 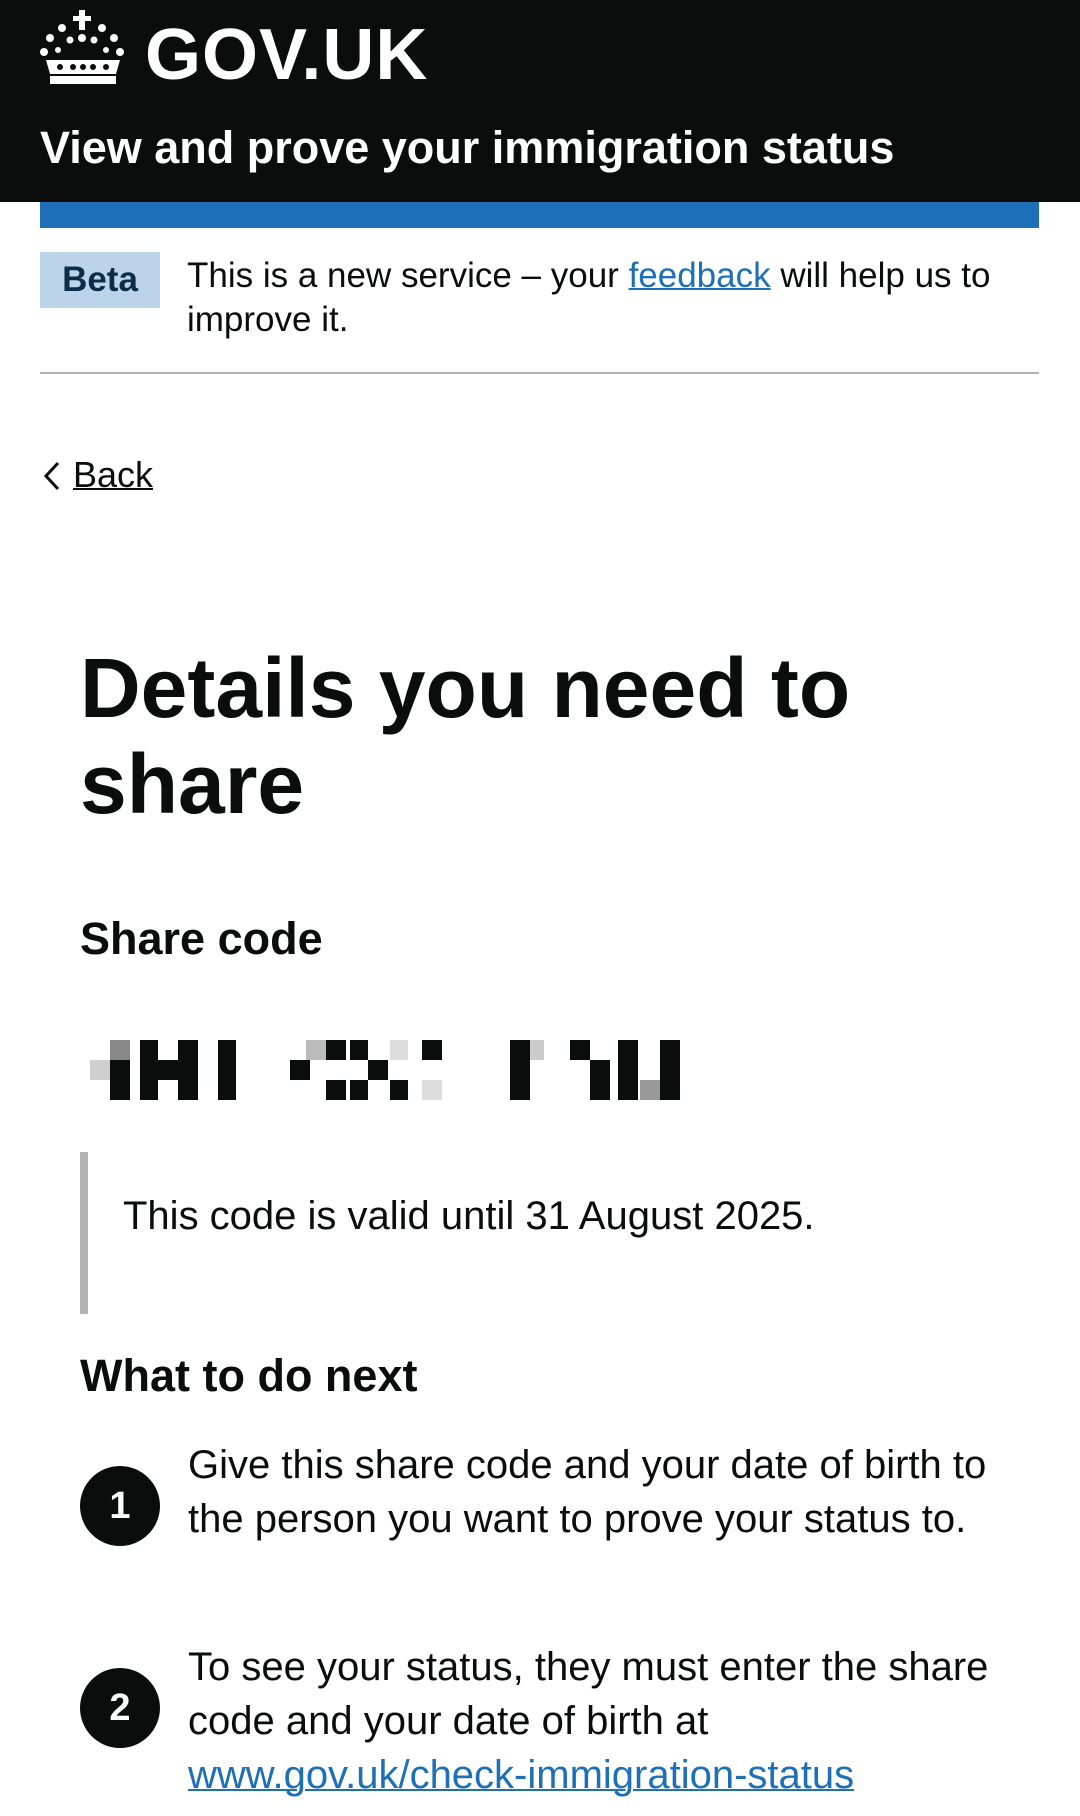 I want to click on inset-text-block: This code is valid until 31 August 2025., so click(x=519, y=1233).